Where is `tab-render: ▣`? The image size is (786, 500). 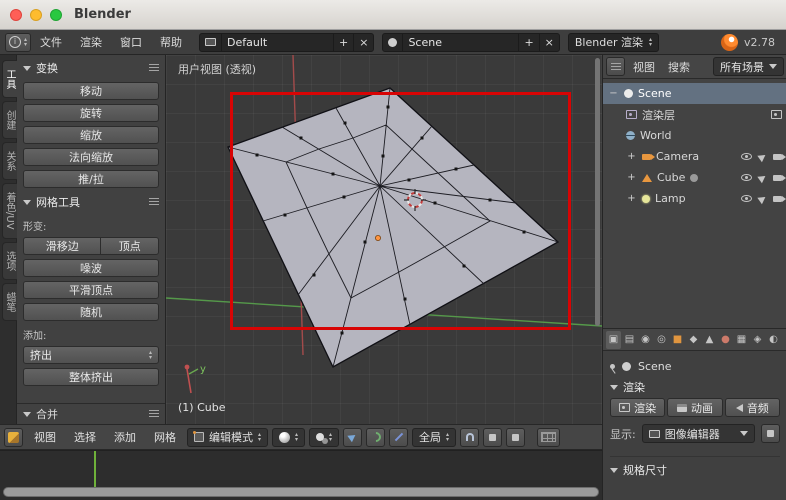 tab-render: ▣ is located at coordinates (613, 339).